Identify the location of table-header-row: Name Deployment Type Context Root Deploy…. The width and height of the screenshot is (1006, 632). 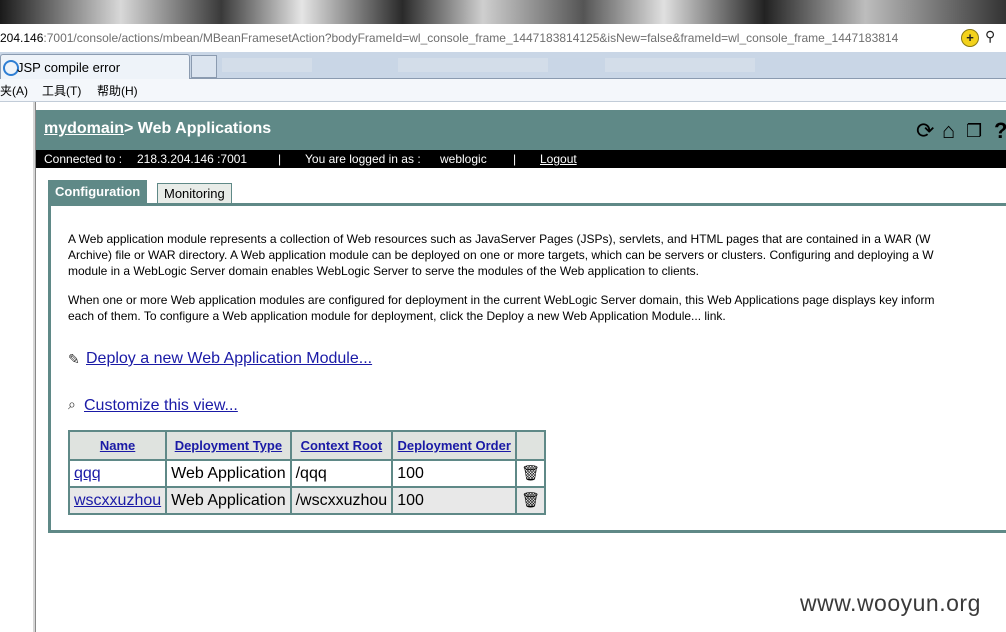
(307, 445).